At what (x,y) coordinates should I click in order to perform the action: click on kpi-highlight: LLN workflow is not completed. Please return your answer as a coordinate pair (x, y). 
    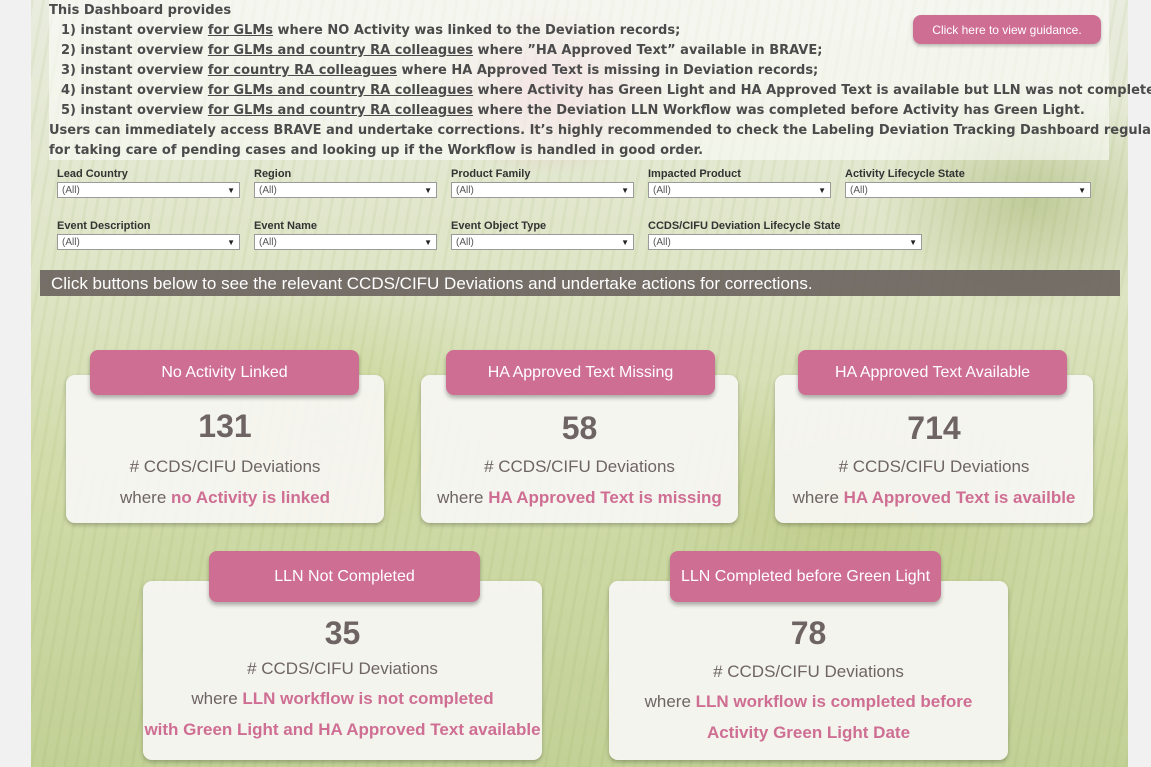
    Looking at the image, I should click on (368, 698).